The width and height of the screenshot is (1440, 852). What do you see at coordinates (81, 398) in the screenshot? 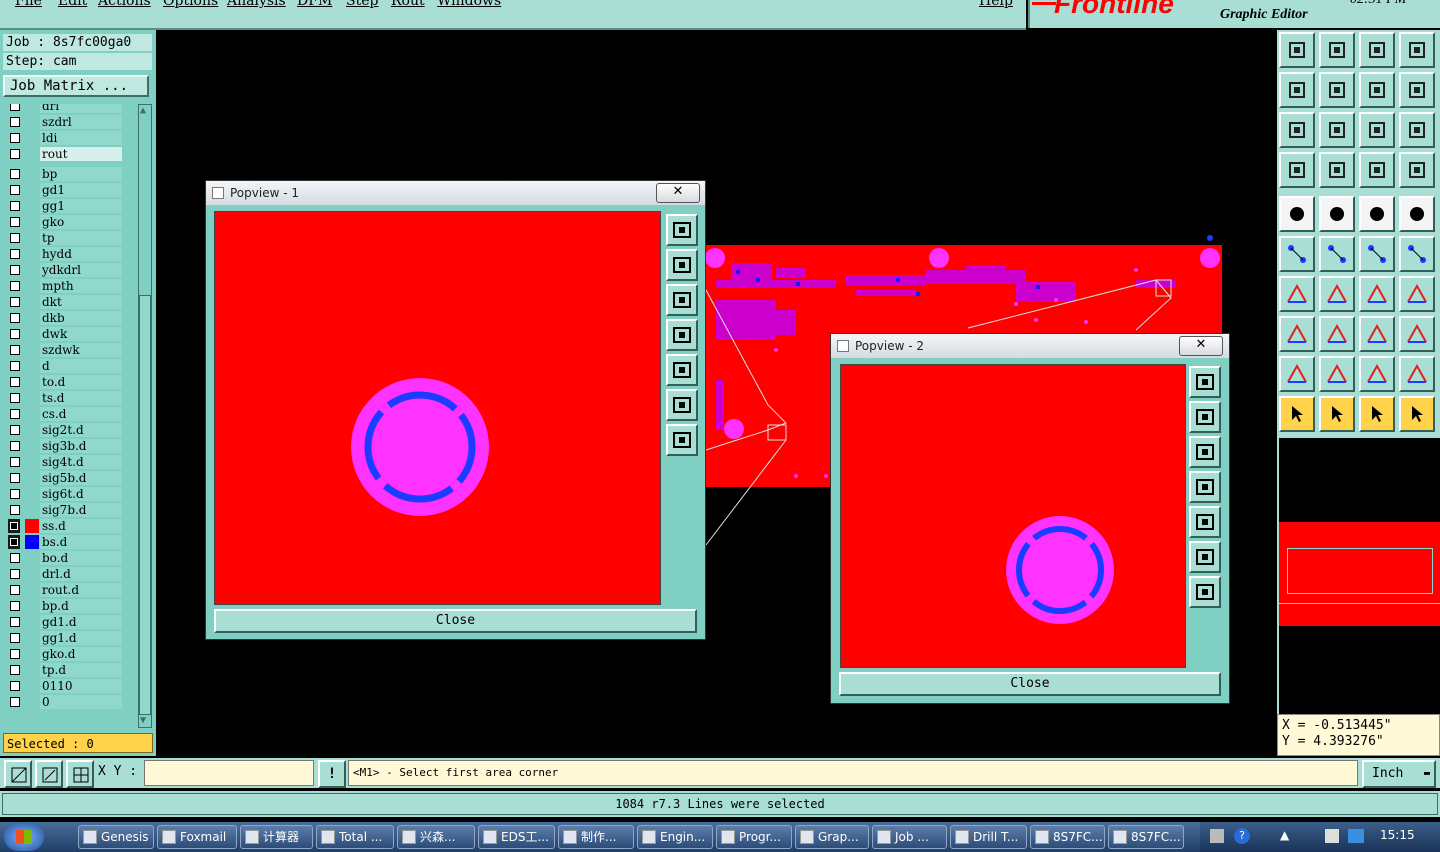
I see `layer-name: ts.d` at bounding box center [81, 398].